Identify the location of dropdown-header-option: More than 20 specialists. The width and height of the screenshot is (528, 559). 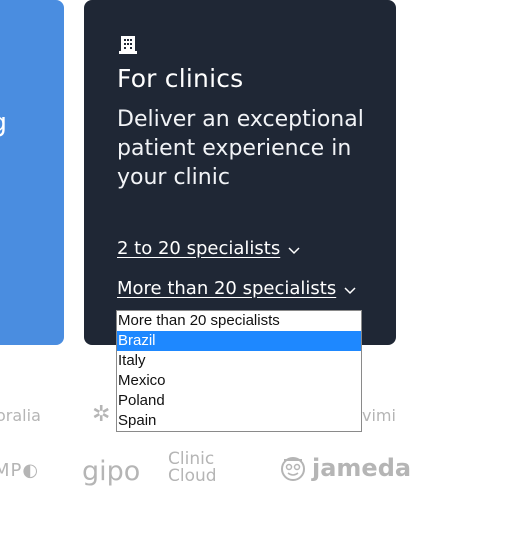
(239, 321).